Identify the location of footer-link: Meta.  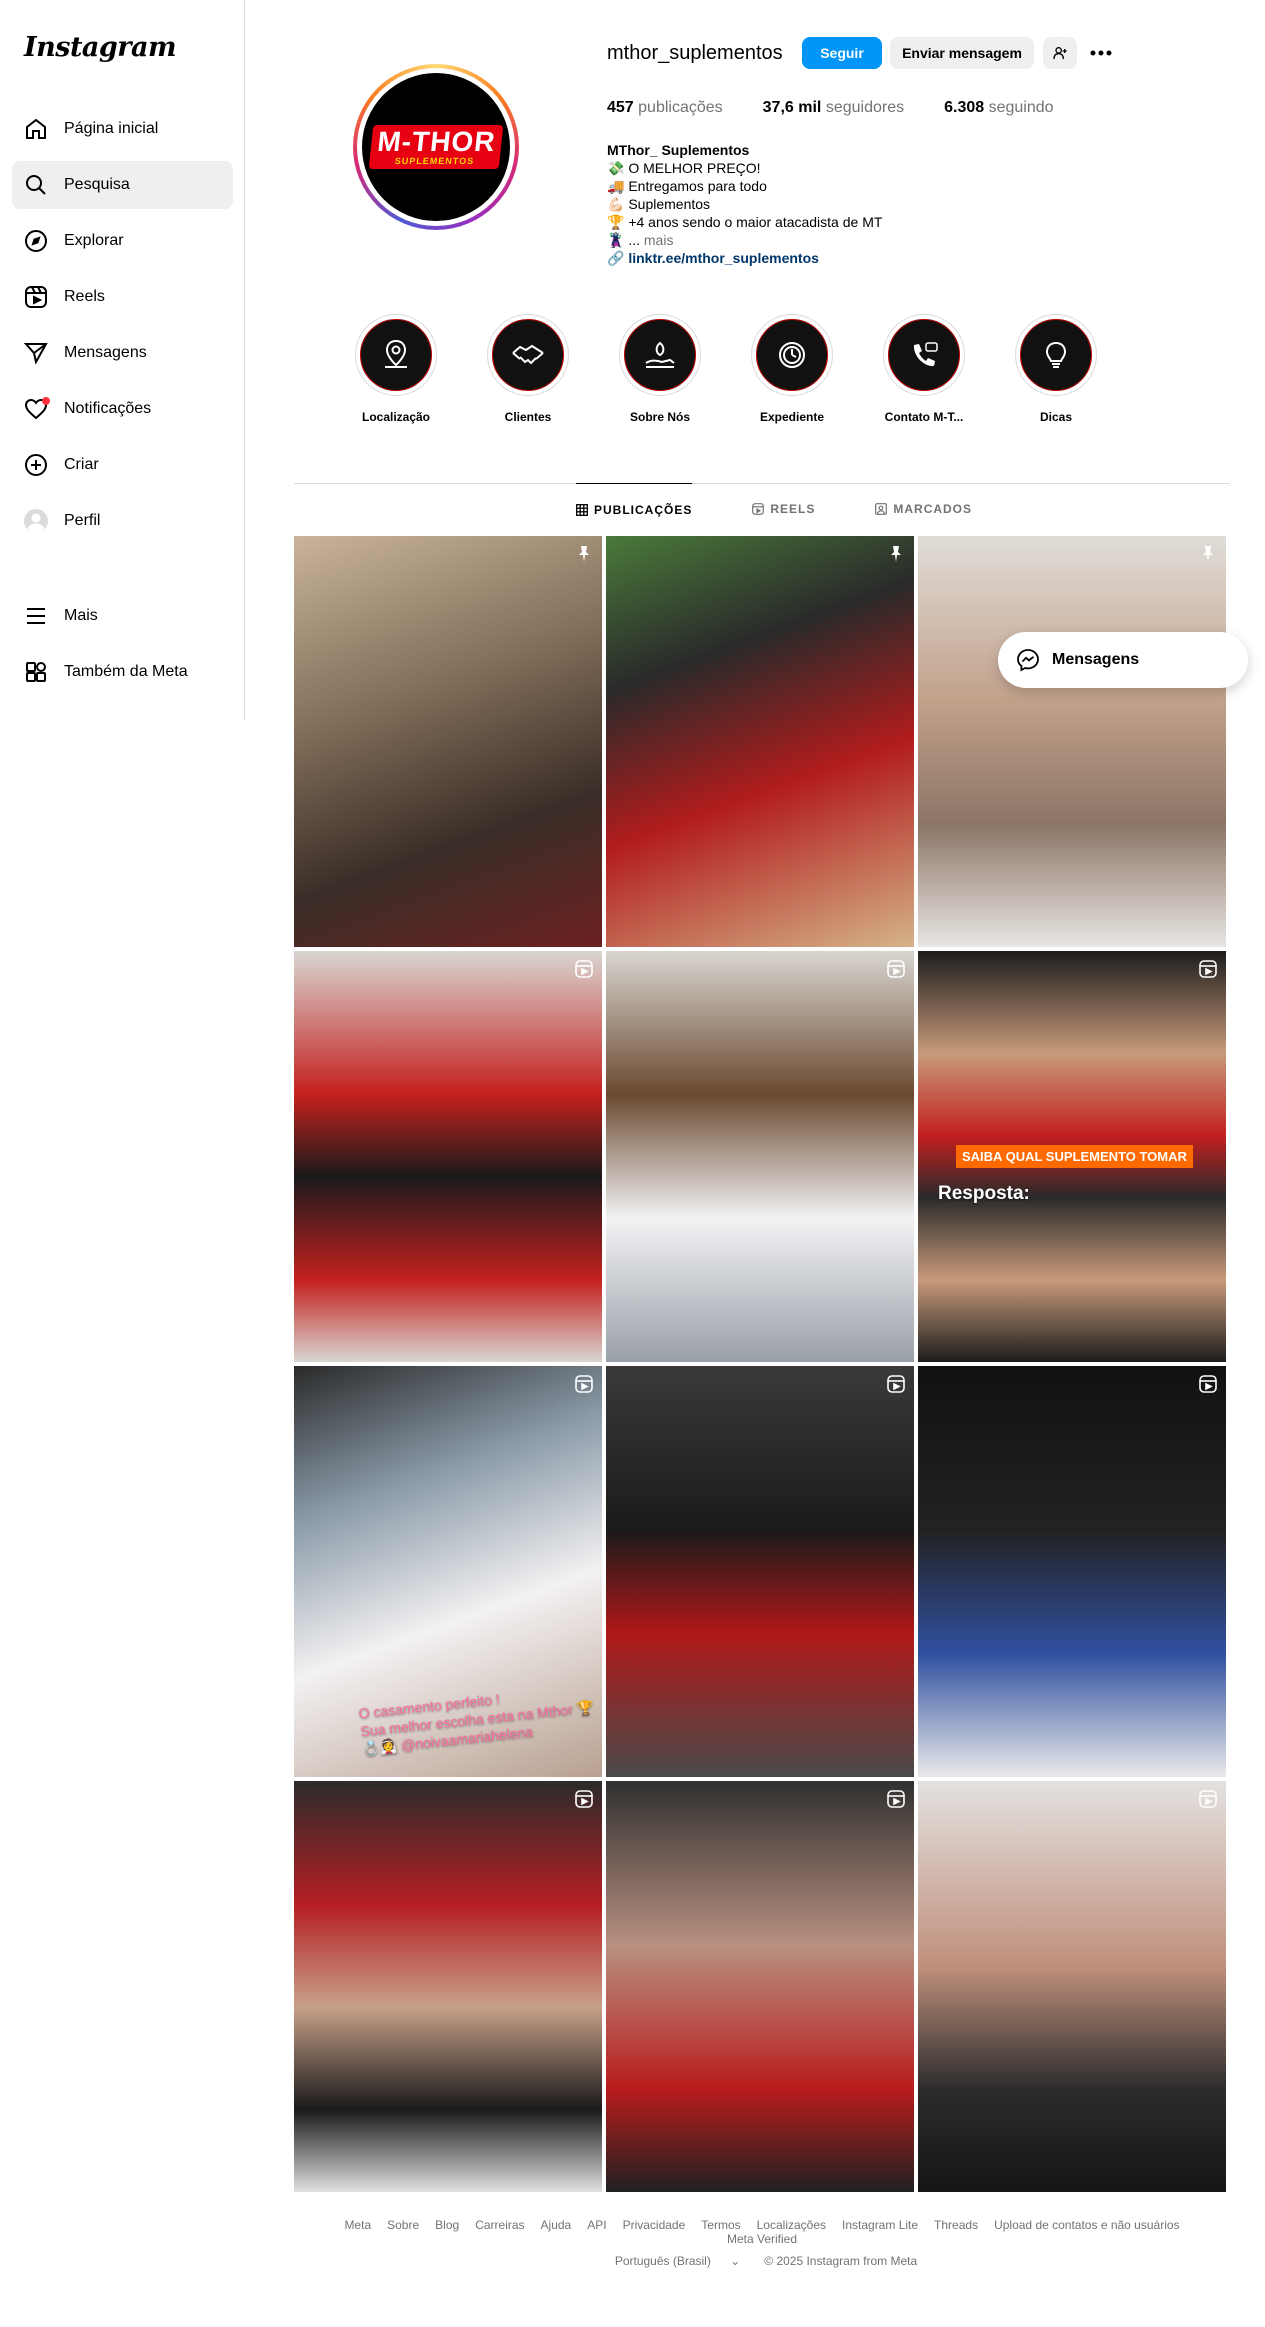
(357, 2225).